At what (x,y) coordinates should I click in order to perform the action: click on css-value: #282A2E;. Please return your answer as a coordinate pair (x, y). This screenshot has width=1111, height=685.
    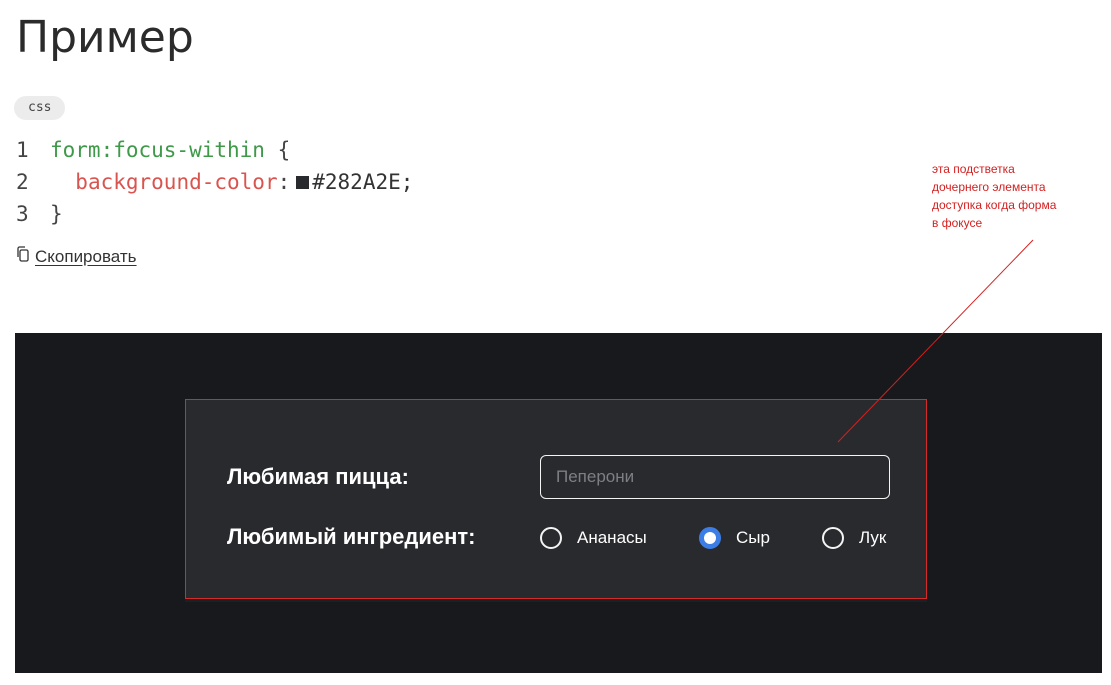
    Looking at the image, I should click on (363, 182).